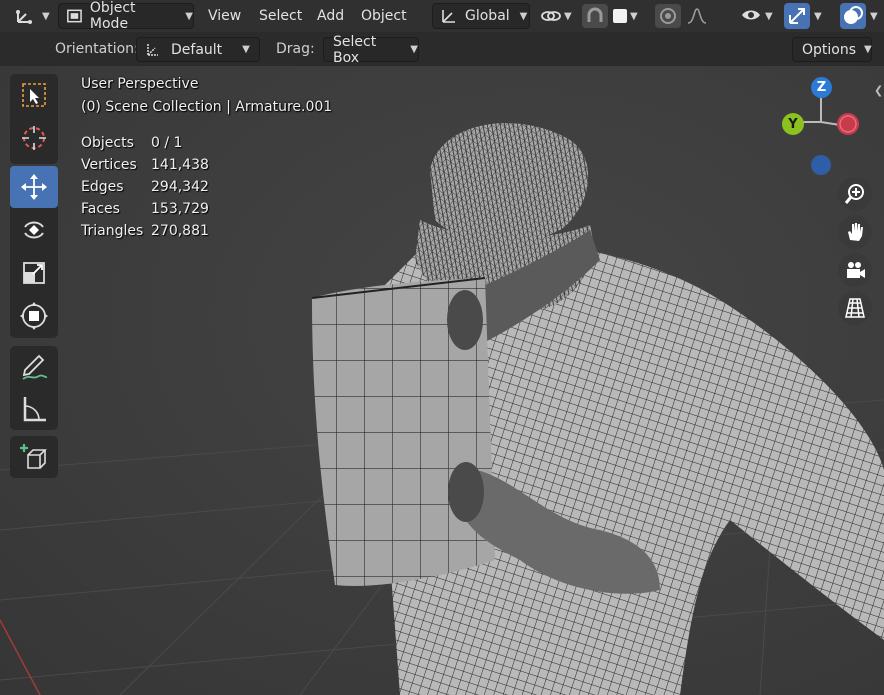 This screenshot has width=884, height=695. I want to click on annotate-tool, so click(34, 367).